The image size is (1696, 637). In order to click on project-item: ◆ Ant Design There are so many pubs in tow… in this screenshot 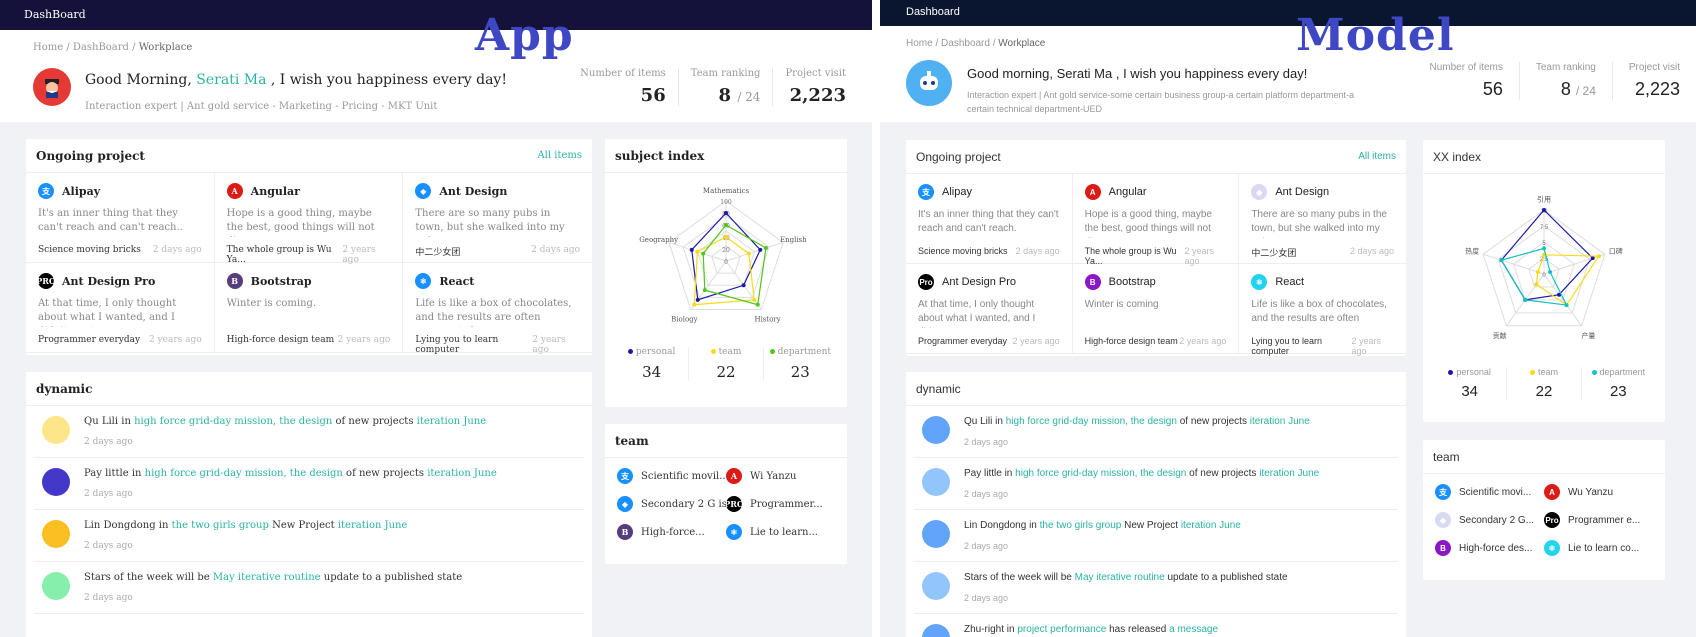, I will do `click(497, 218)`.